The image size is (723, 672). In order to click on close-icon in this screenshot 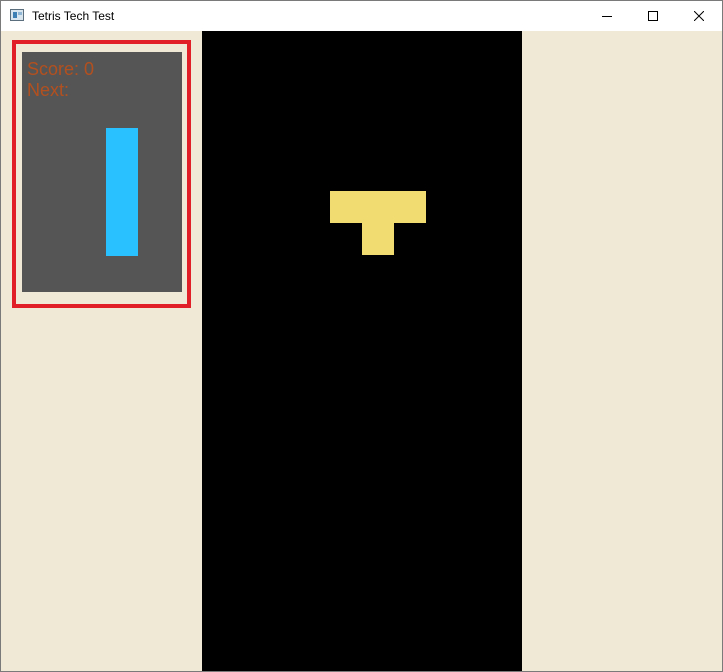, I will do `click(699, 16)`.